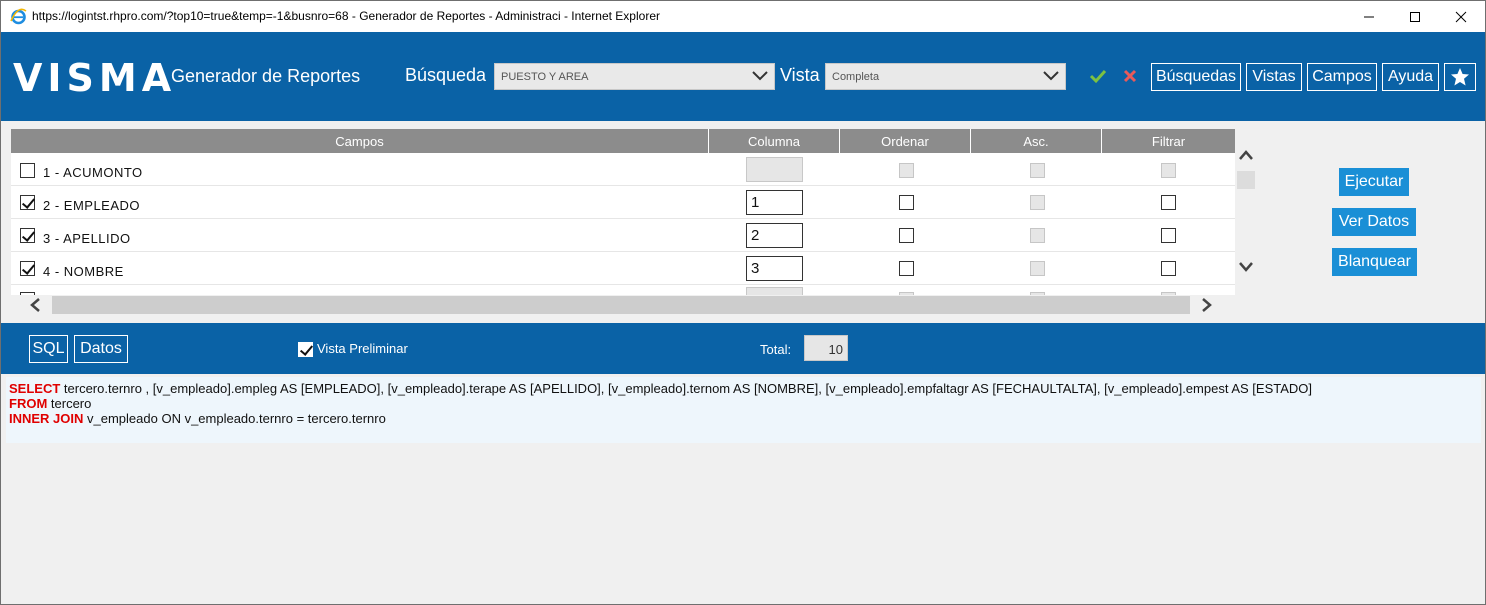 The image size is (1486, 605). Describe the element at coordinates (774, 141) in the screenshot. I see `header-columna: Columna` at that location.